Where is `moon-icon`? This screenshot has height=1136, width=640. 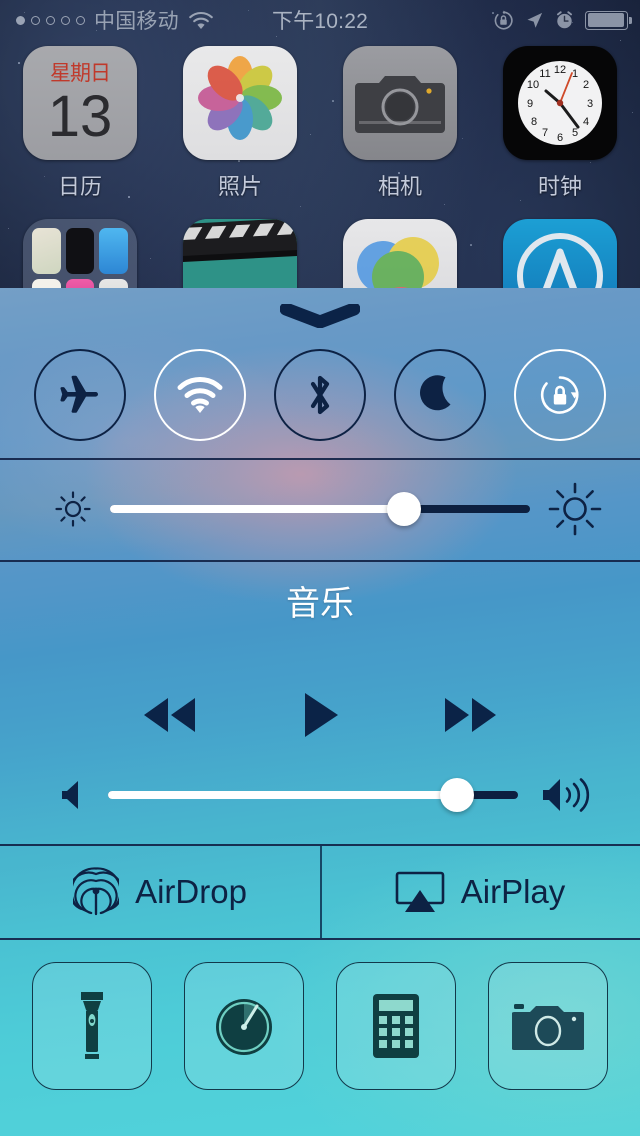 moon-icon is located at coordinates (440, 395).